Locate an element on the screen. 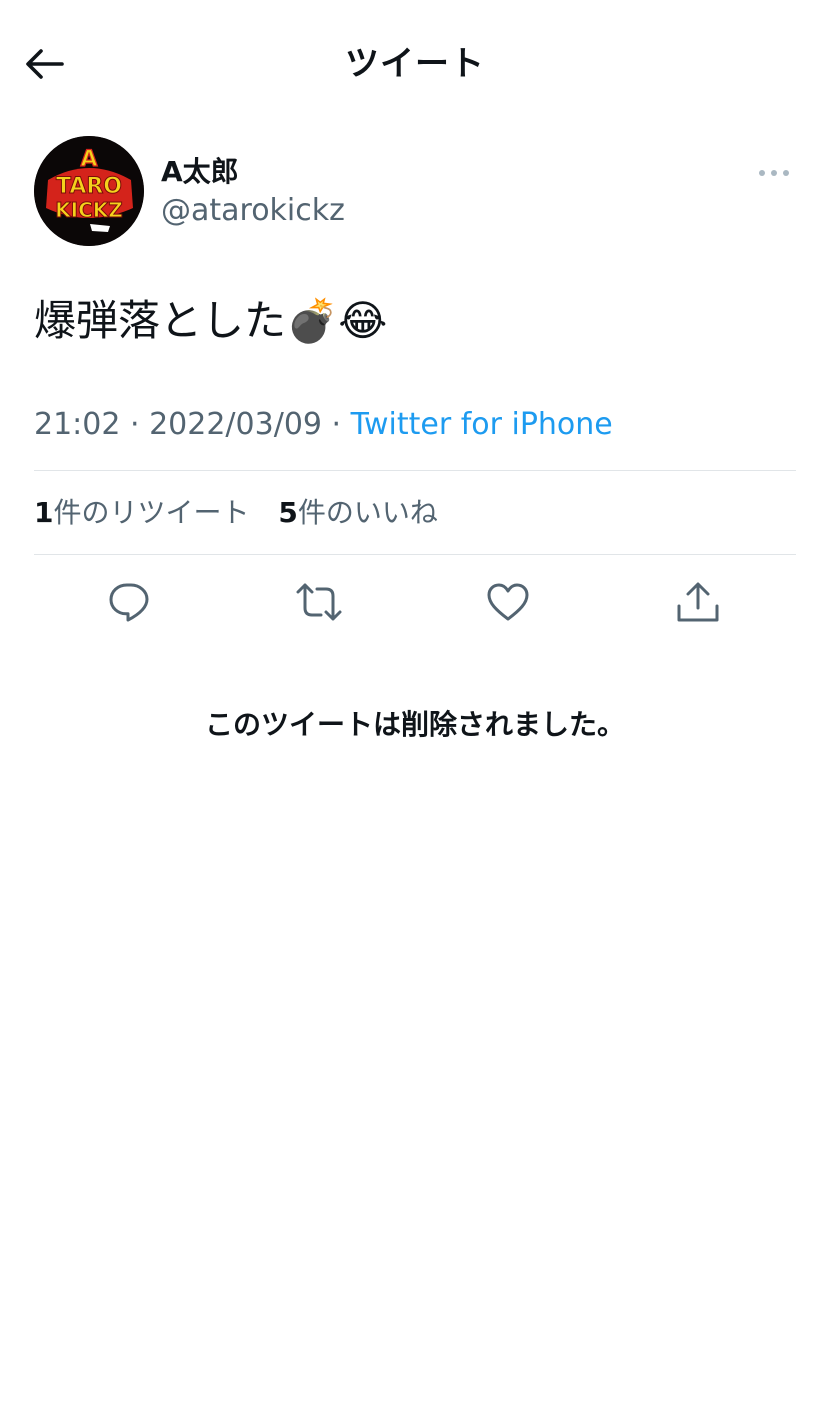  retweet-button is located at coordinates (319, 602).